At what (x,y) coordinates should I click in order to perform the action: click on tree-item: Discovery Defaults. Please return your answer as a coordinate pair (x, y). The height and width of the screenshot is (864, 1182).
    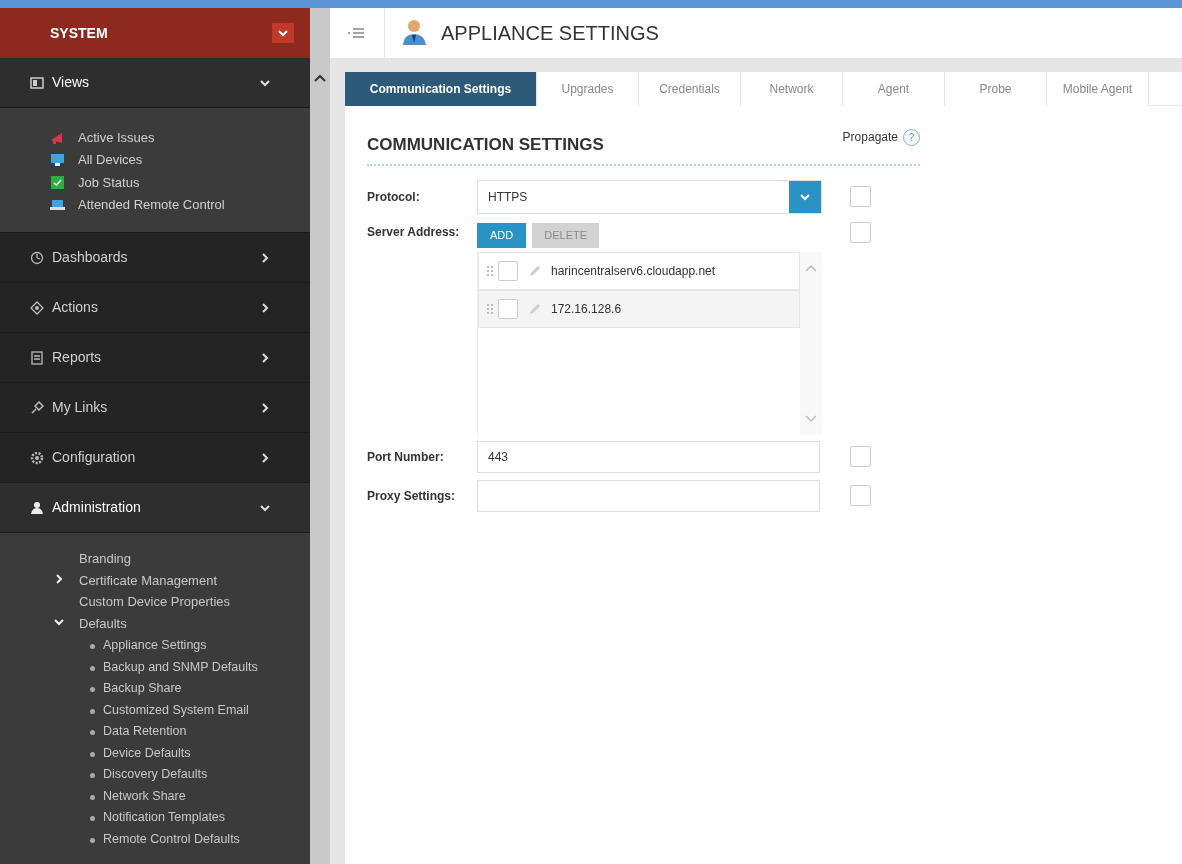
    Looking at the image, I should click on (155, 775).